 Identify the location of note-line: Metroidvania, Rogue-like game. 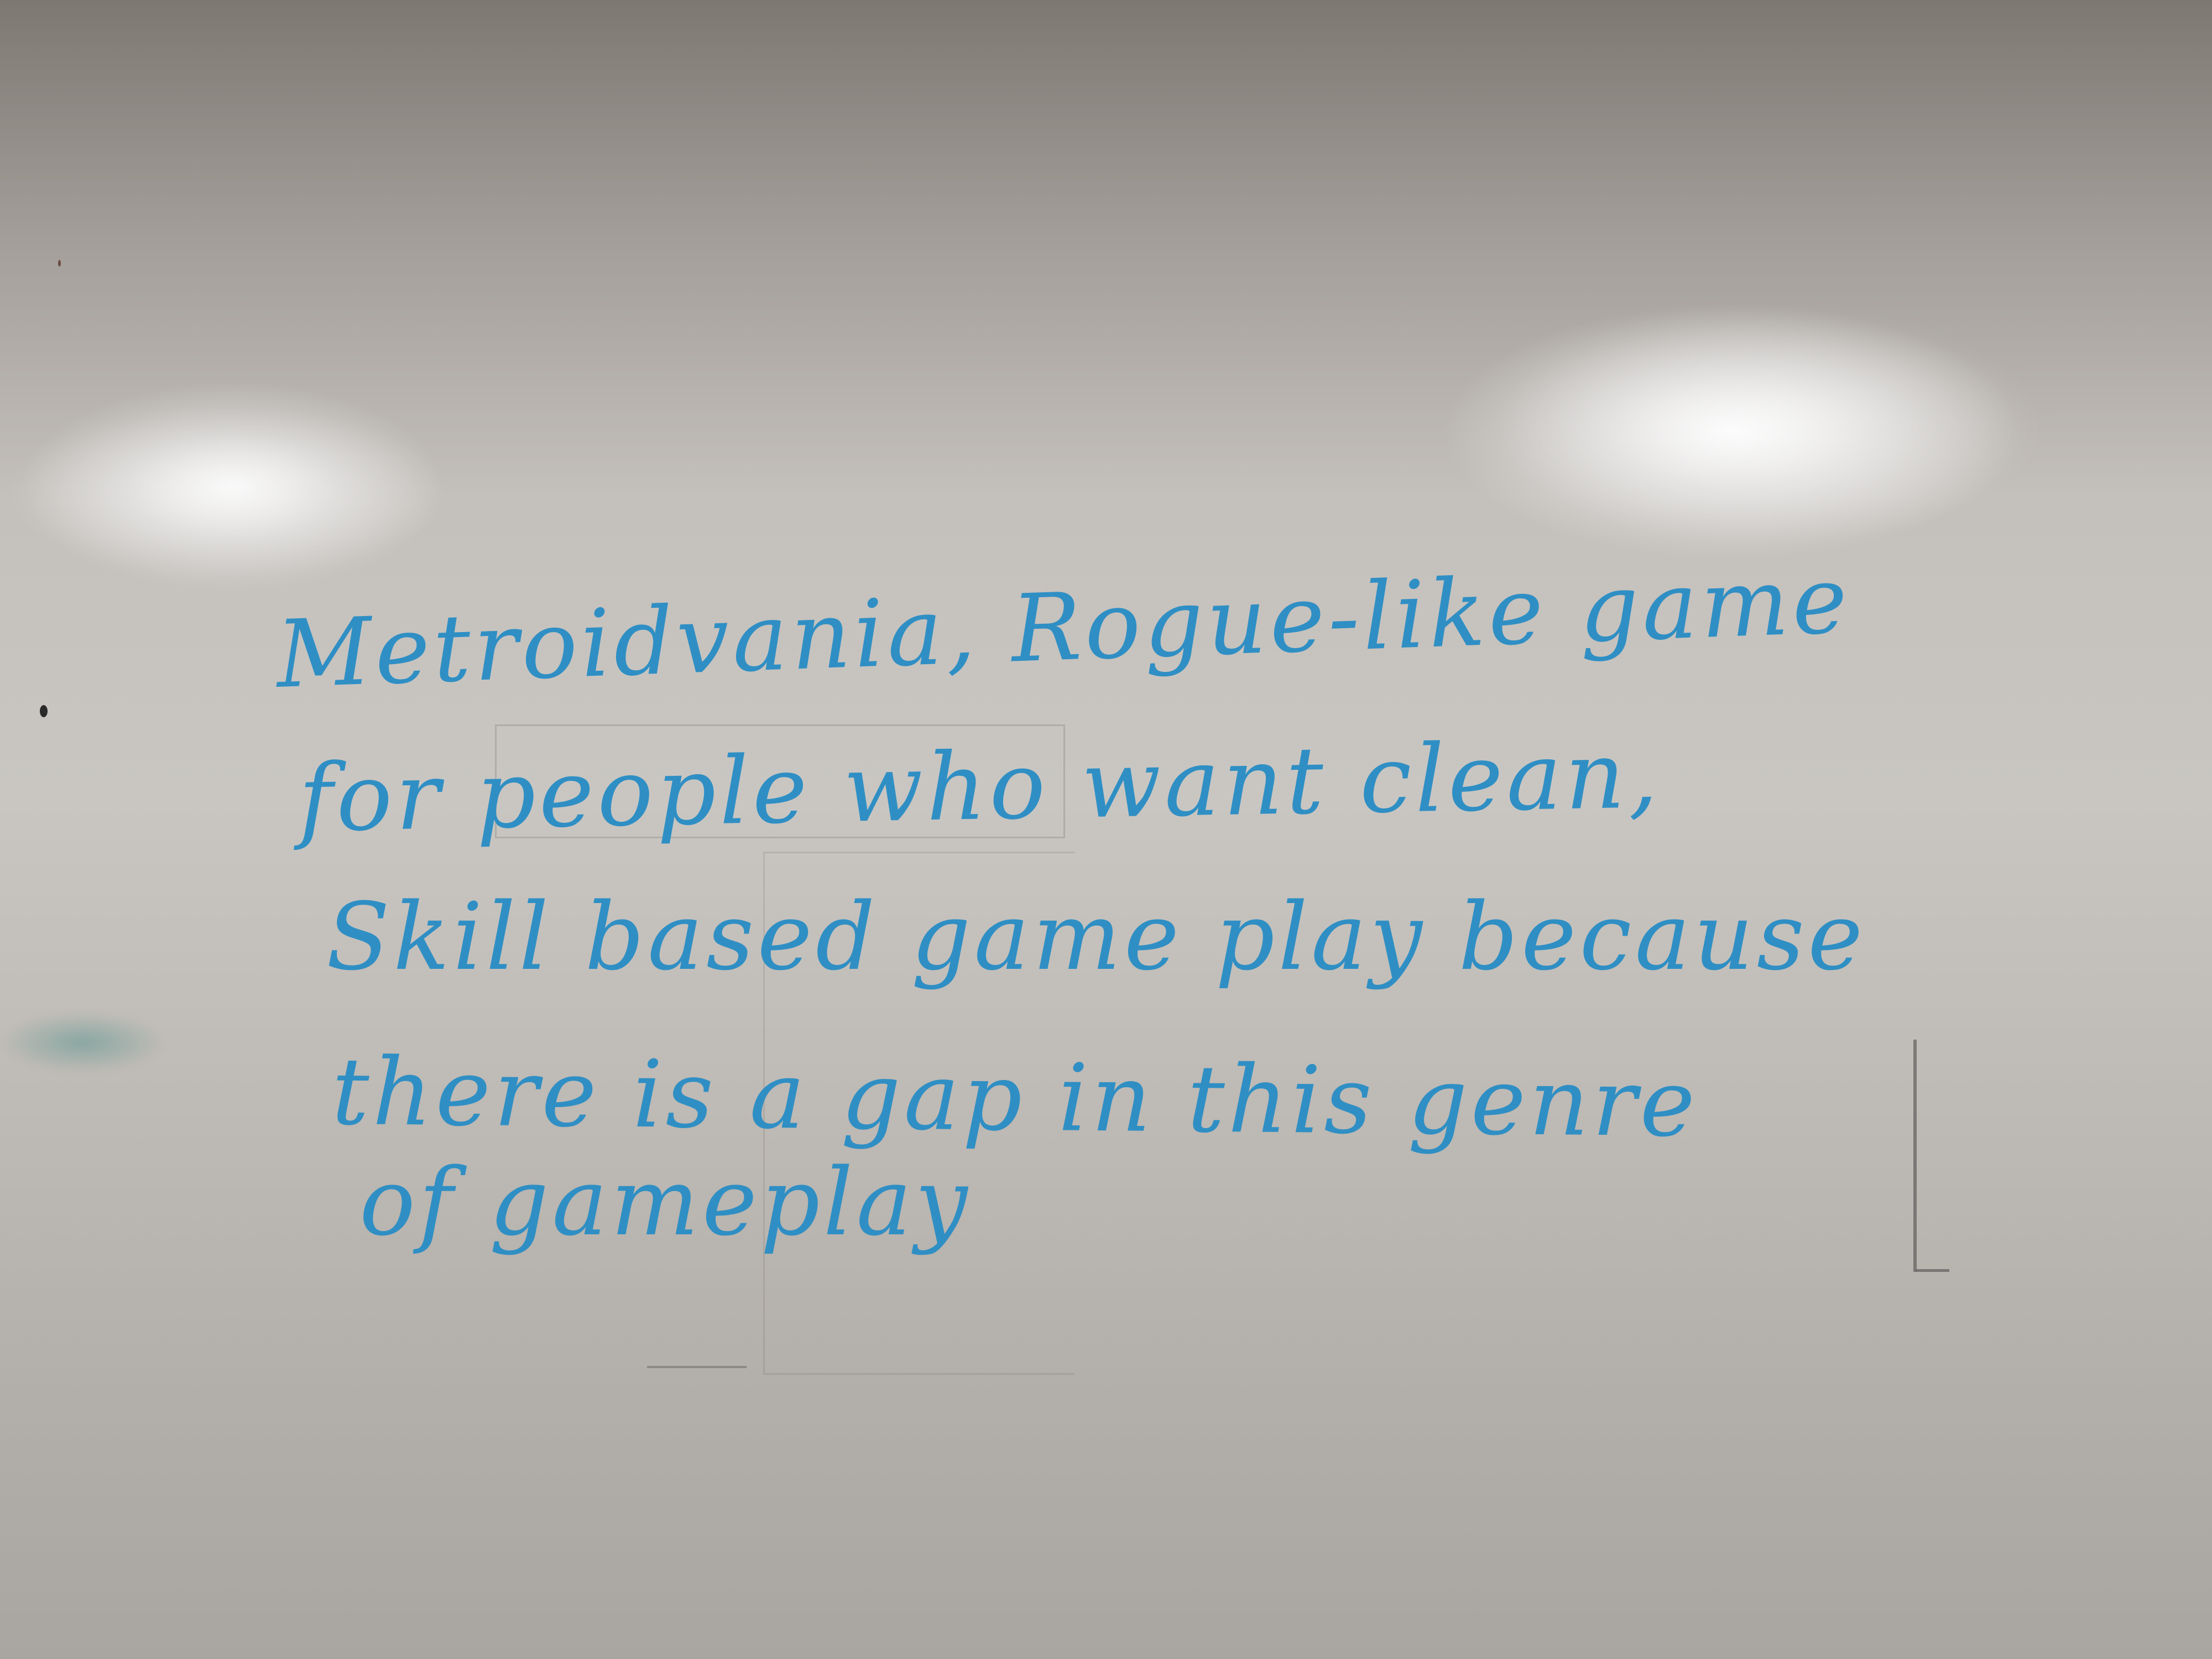
(1063, 627).